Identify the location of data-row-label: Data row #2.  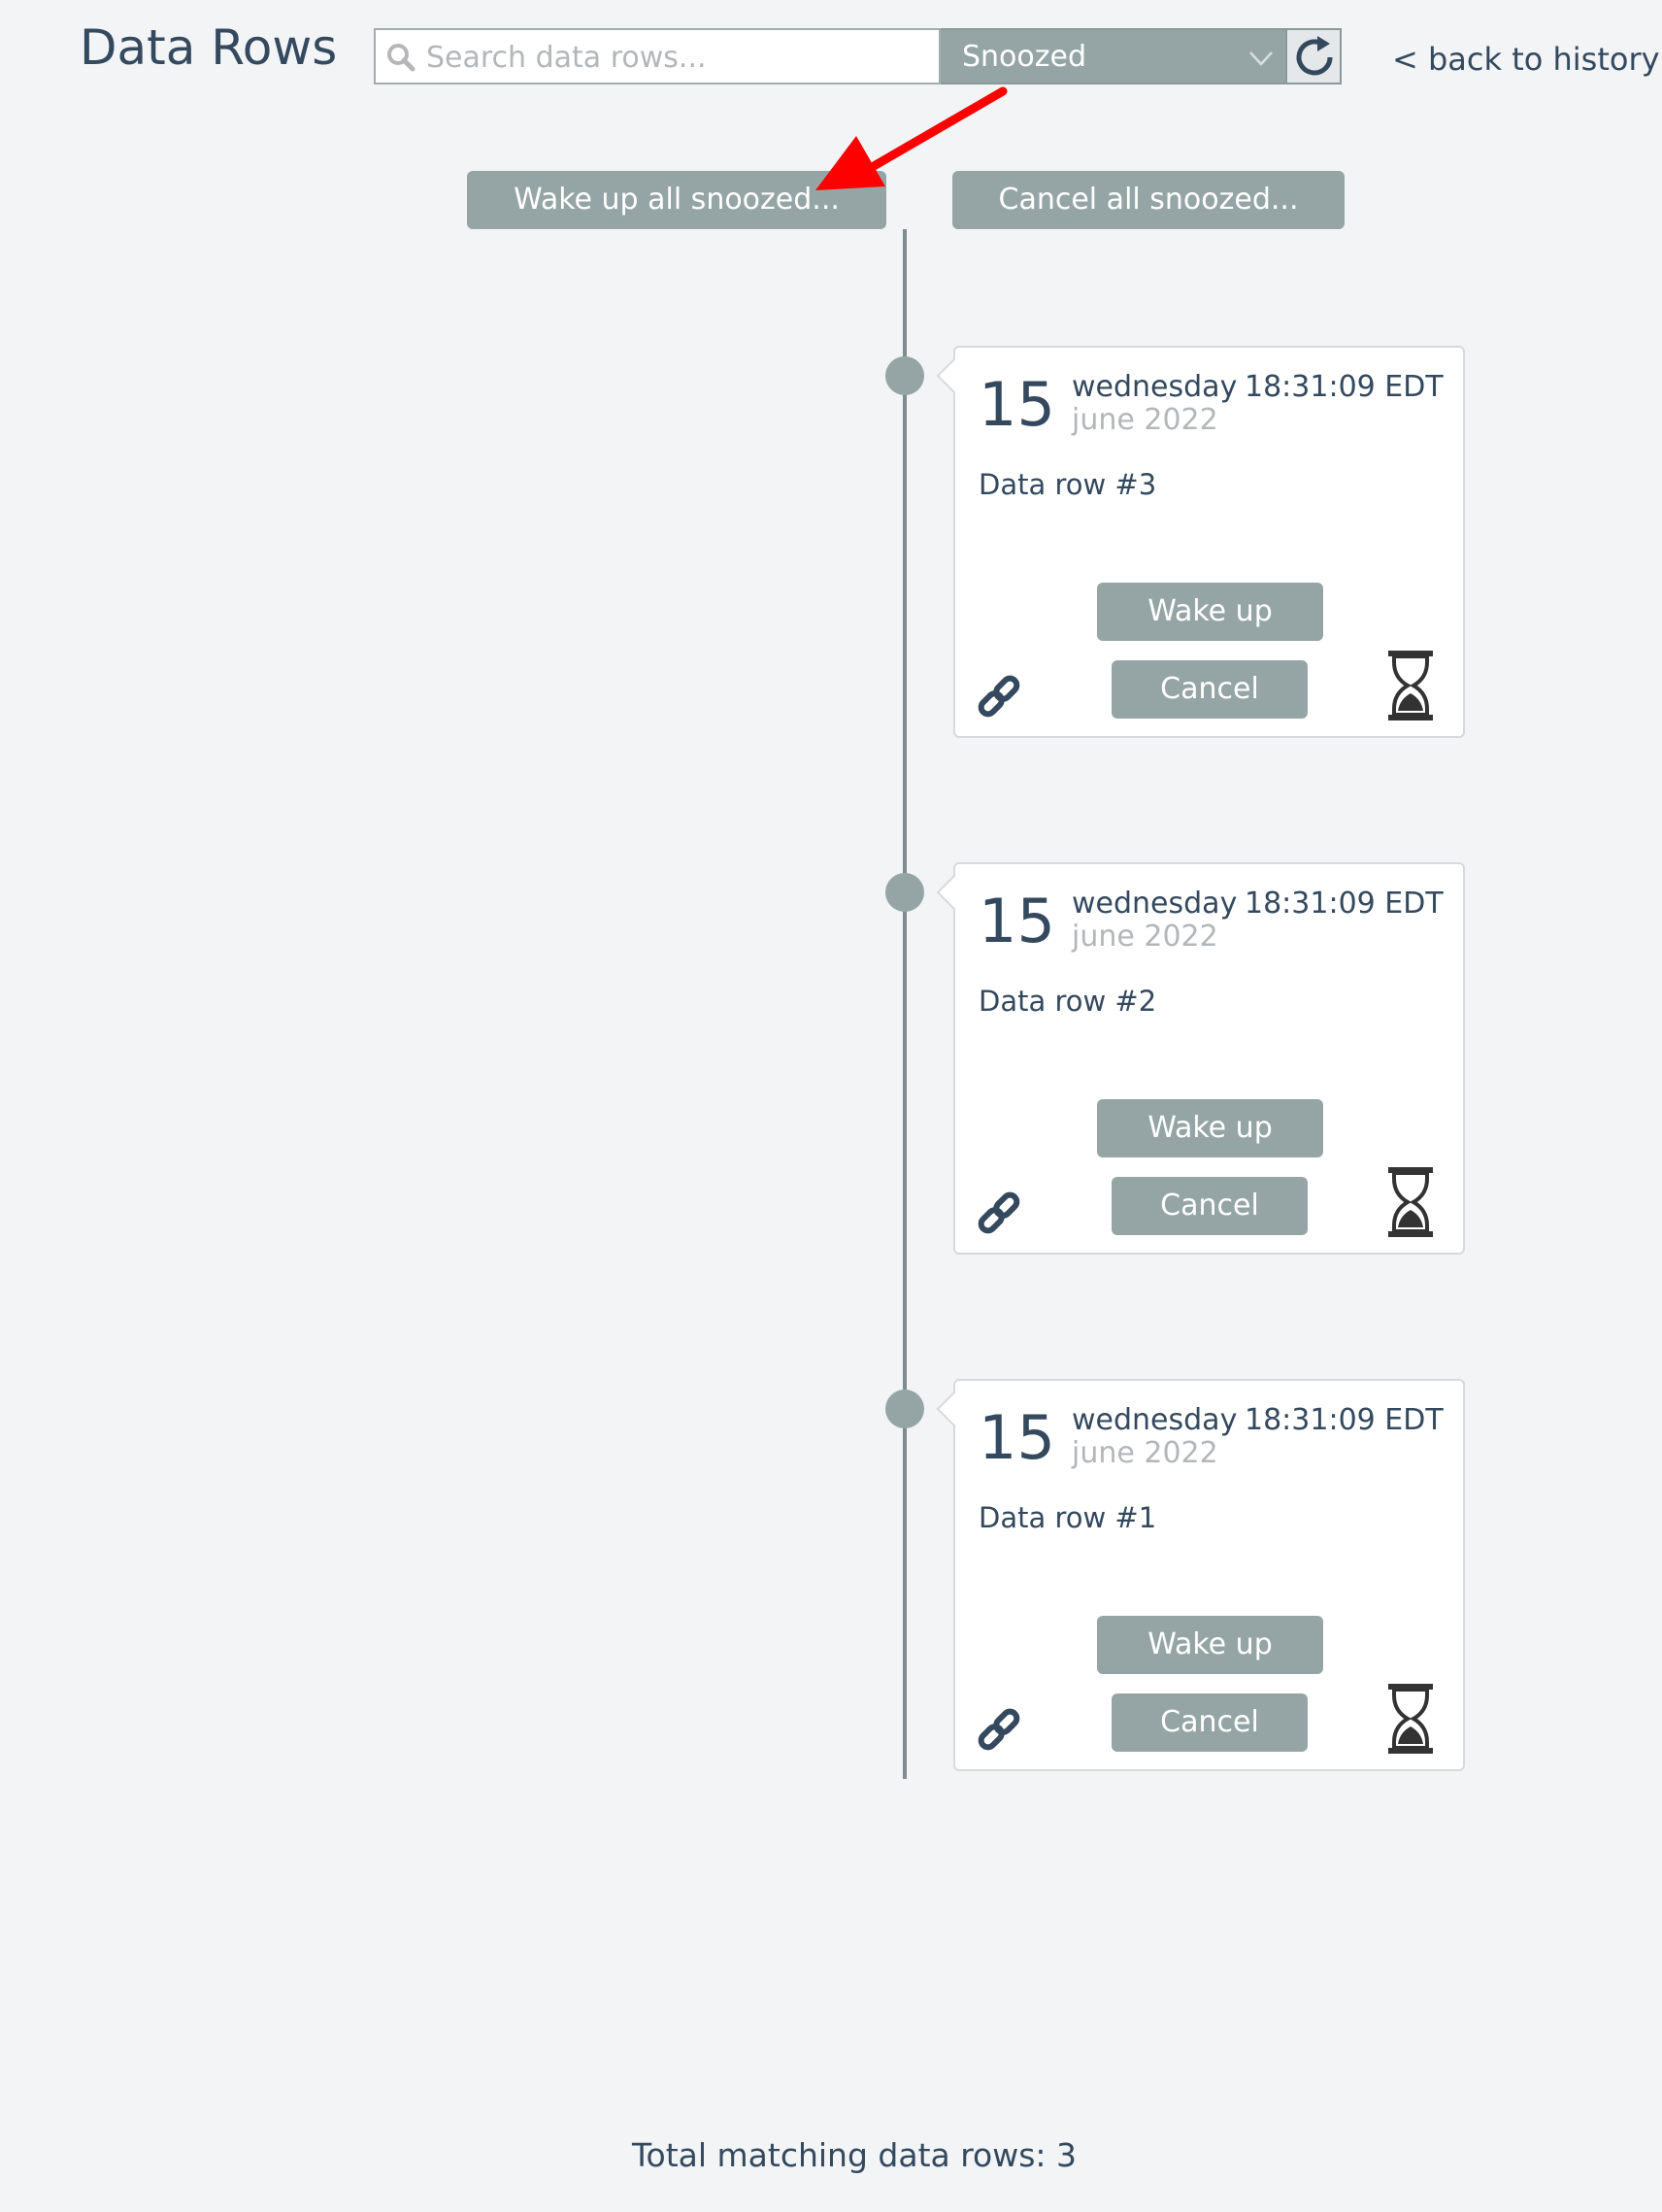
(1068, 1001).